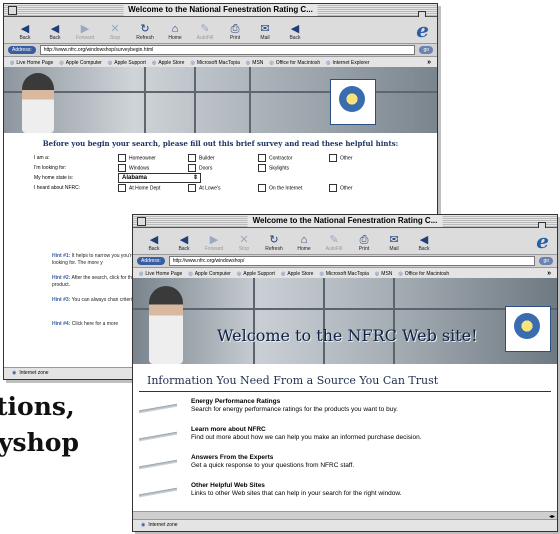 The height and width of the screenshot is (534, 560). What do you see at coordinates (364, 249) in the screenshot?
I see `toolbar-button-label: Print` at bounding box center [364, 249].